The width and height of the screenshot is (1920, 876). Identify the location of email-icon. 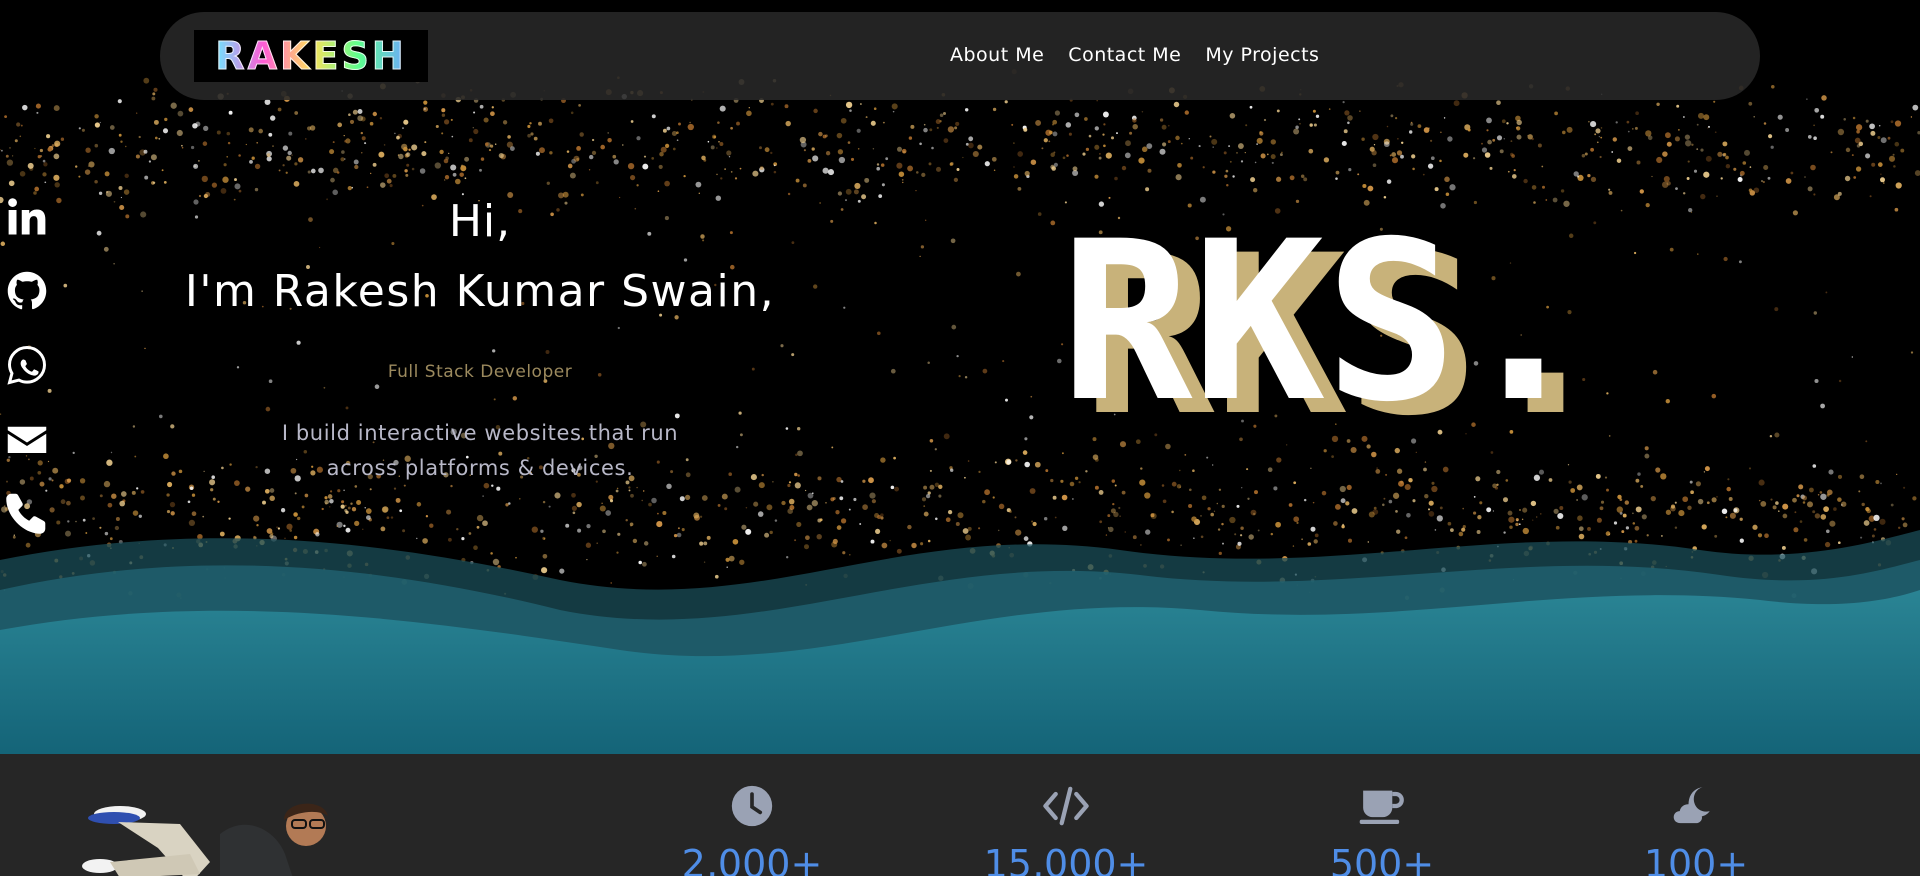
(27, 439).